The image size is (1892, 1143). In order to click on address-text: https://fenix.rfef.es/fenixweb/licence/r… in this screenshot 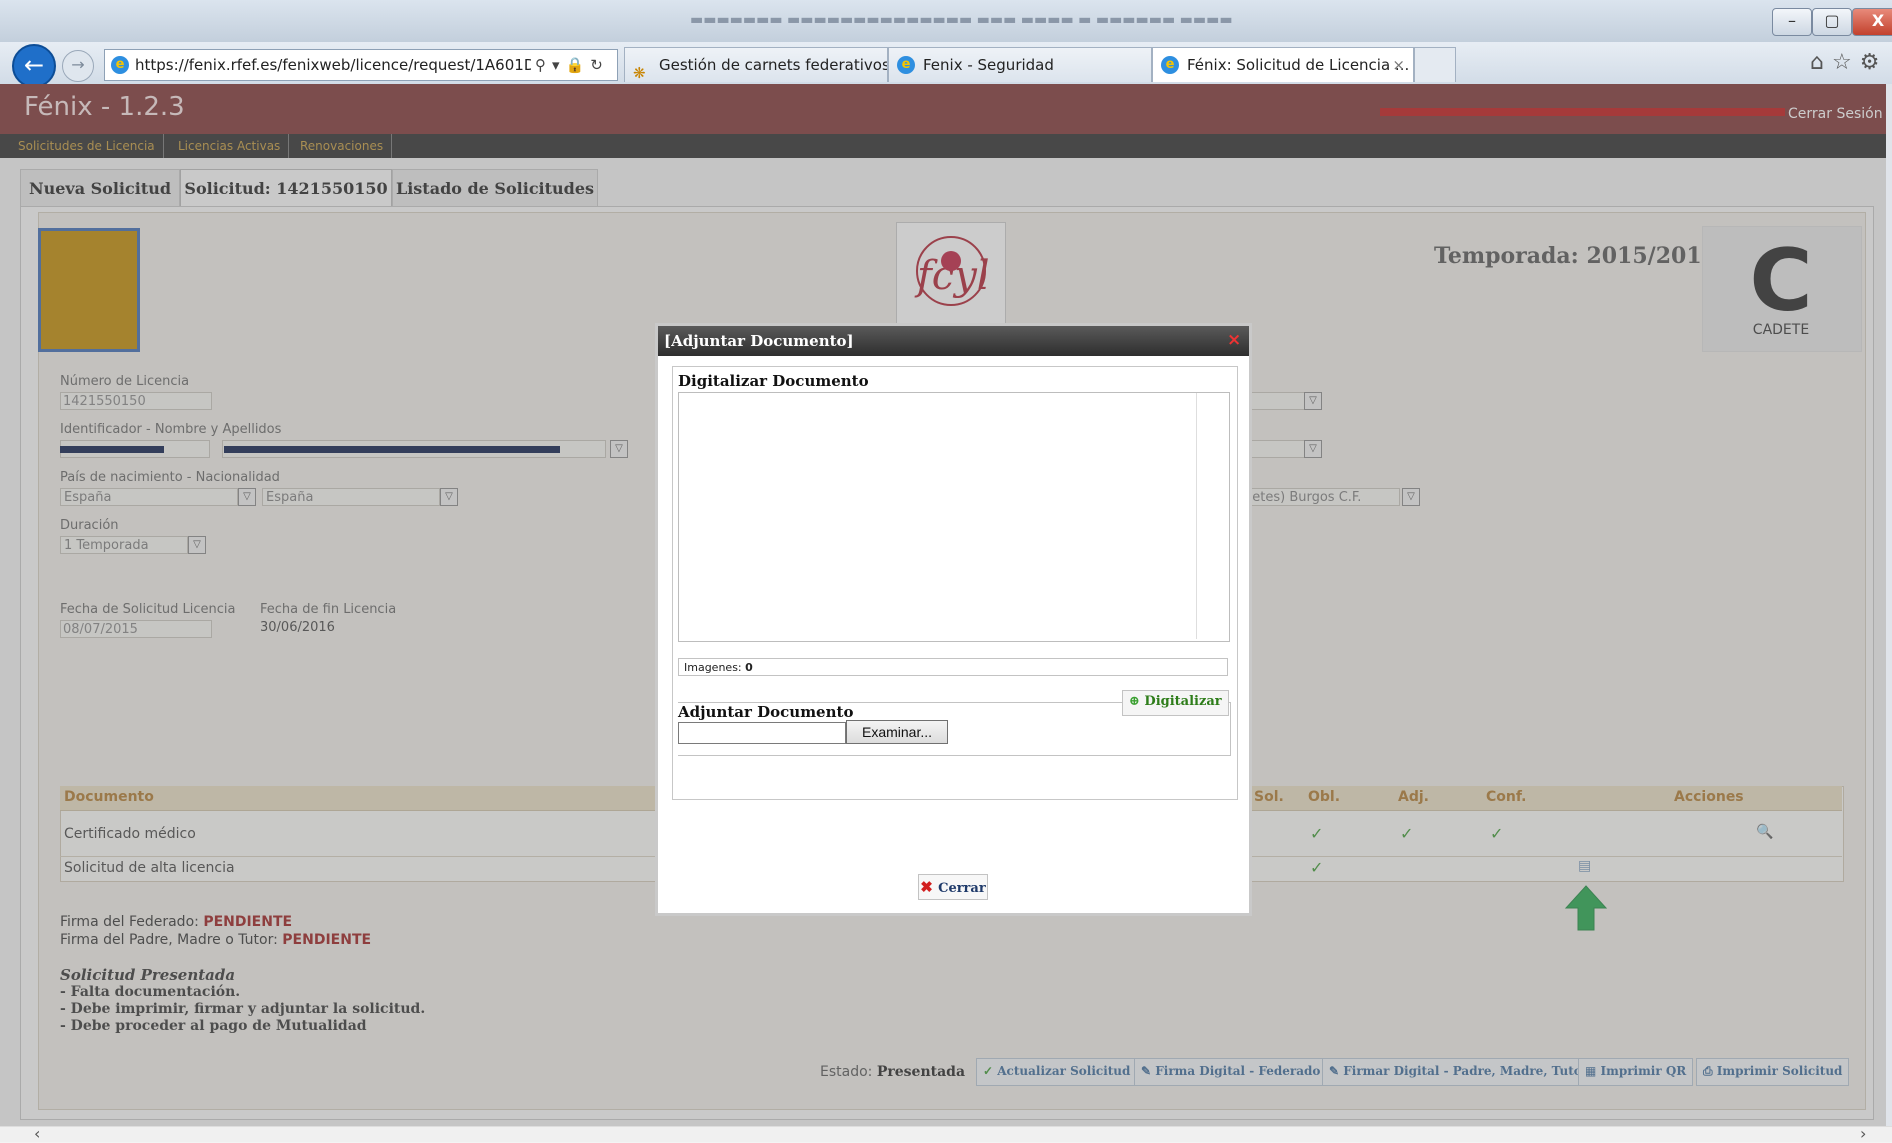, I will do `click(333, 65)`.